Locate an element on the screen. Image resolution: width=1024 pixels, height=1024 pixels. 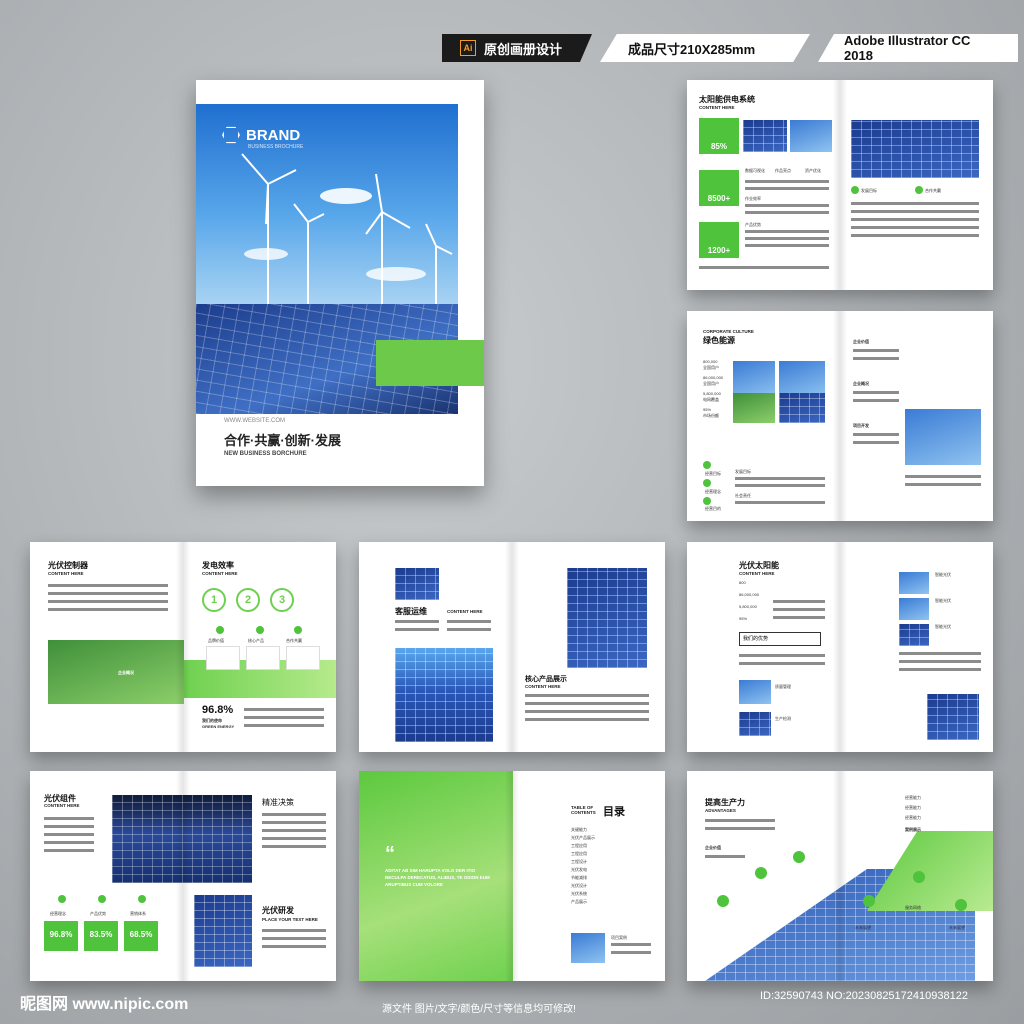
photo-solar-field is located at coordinates (223, 931).